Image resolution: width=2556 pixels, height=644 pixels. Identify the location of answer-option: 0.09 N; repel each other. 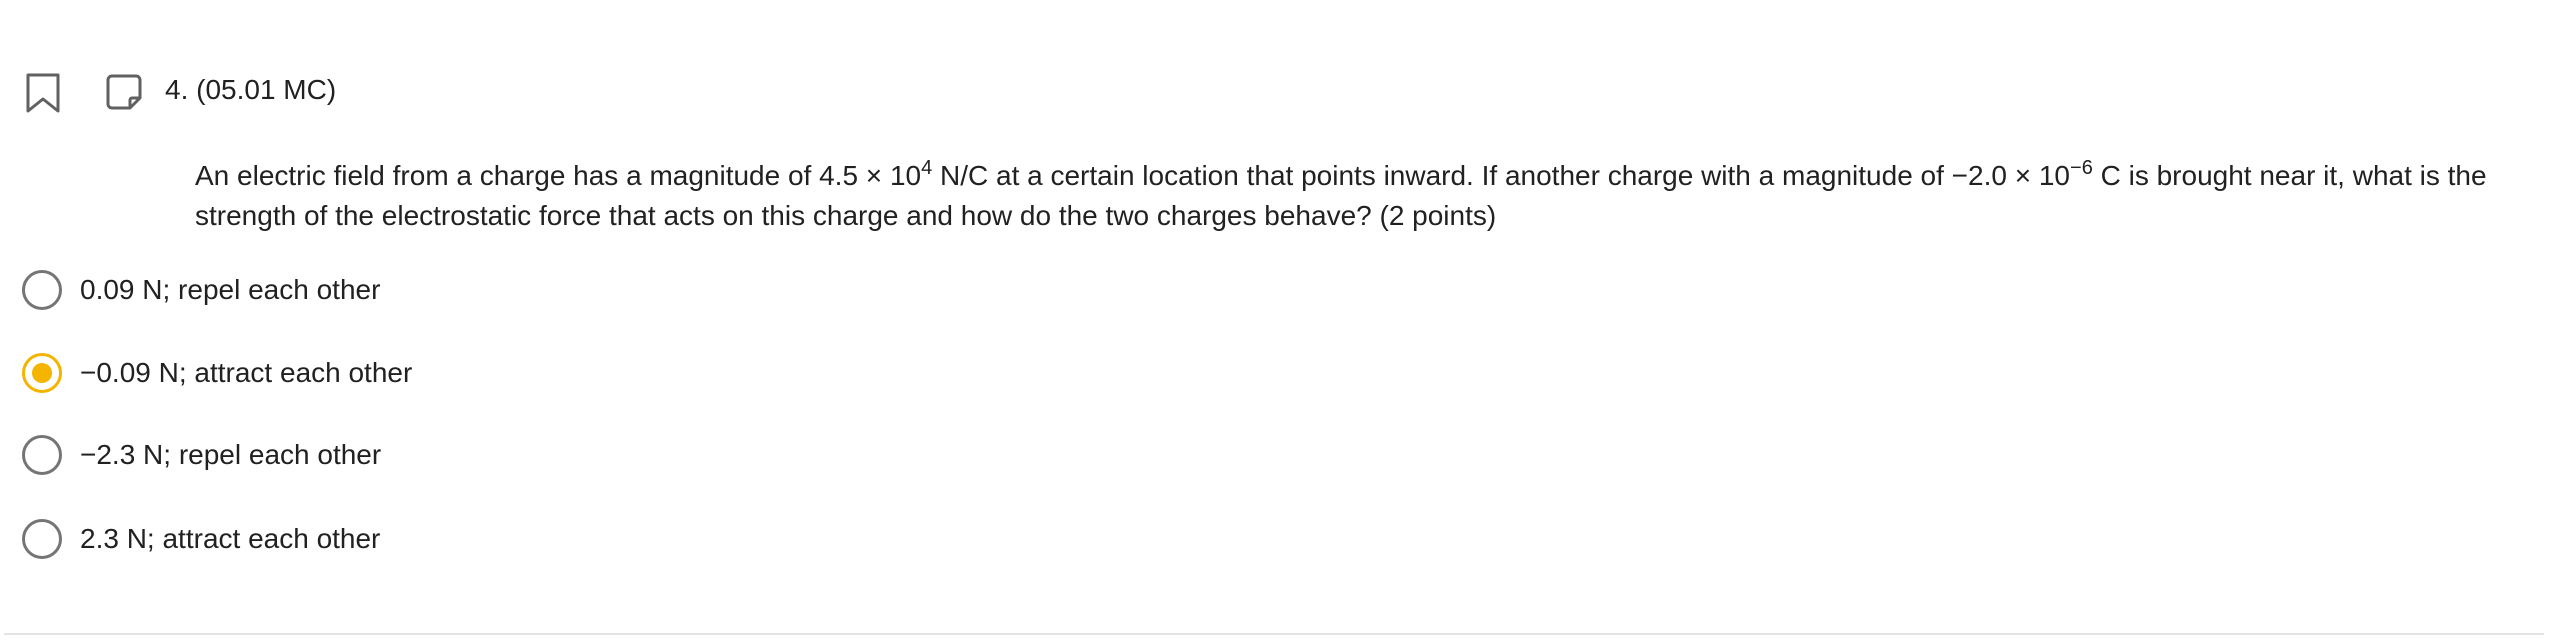
(201, 290).